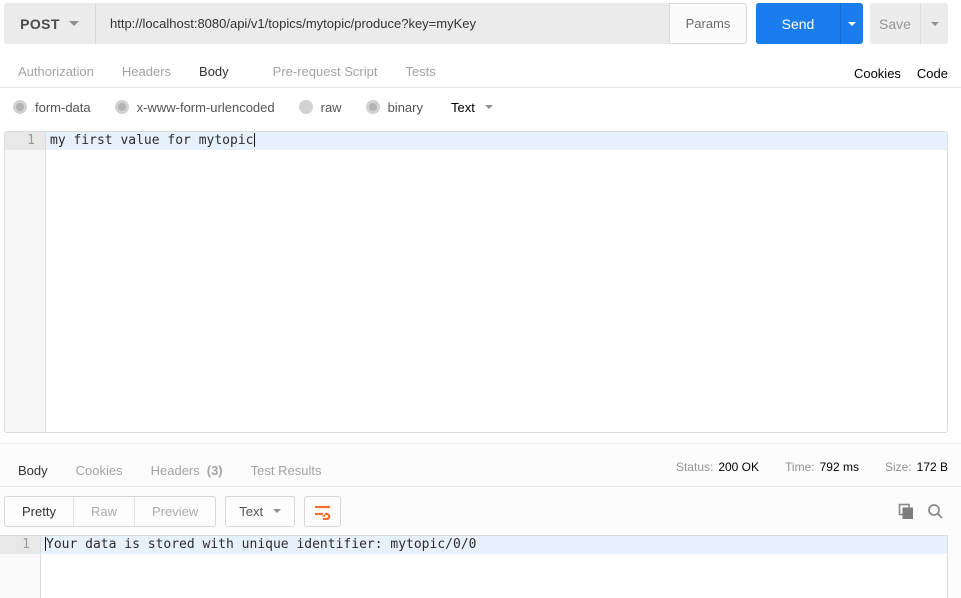  What do you see at coordinates (708, 23) in the screenshot?
I see `params-button: Params` at bounding box center [708, 23].